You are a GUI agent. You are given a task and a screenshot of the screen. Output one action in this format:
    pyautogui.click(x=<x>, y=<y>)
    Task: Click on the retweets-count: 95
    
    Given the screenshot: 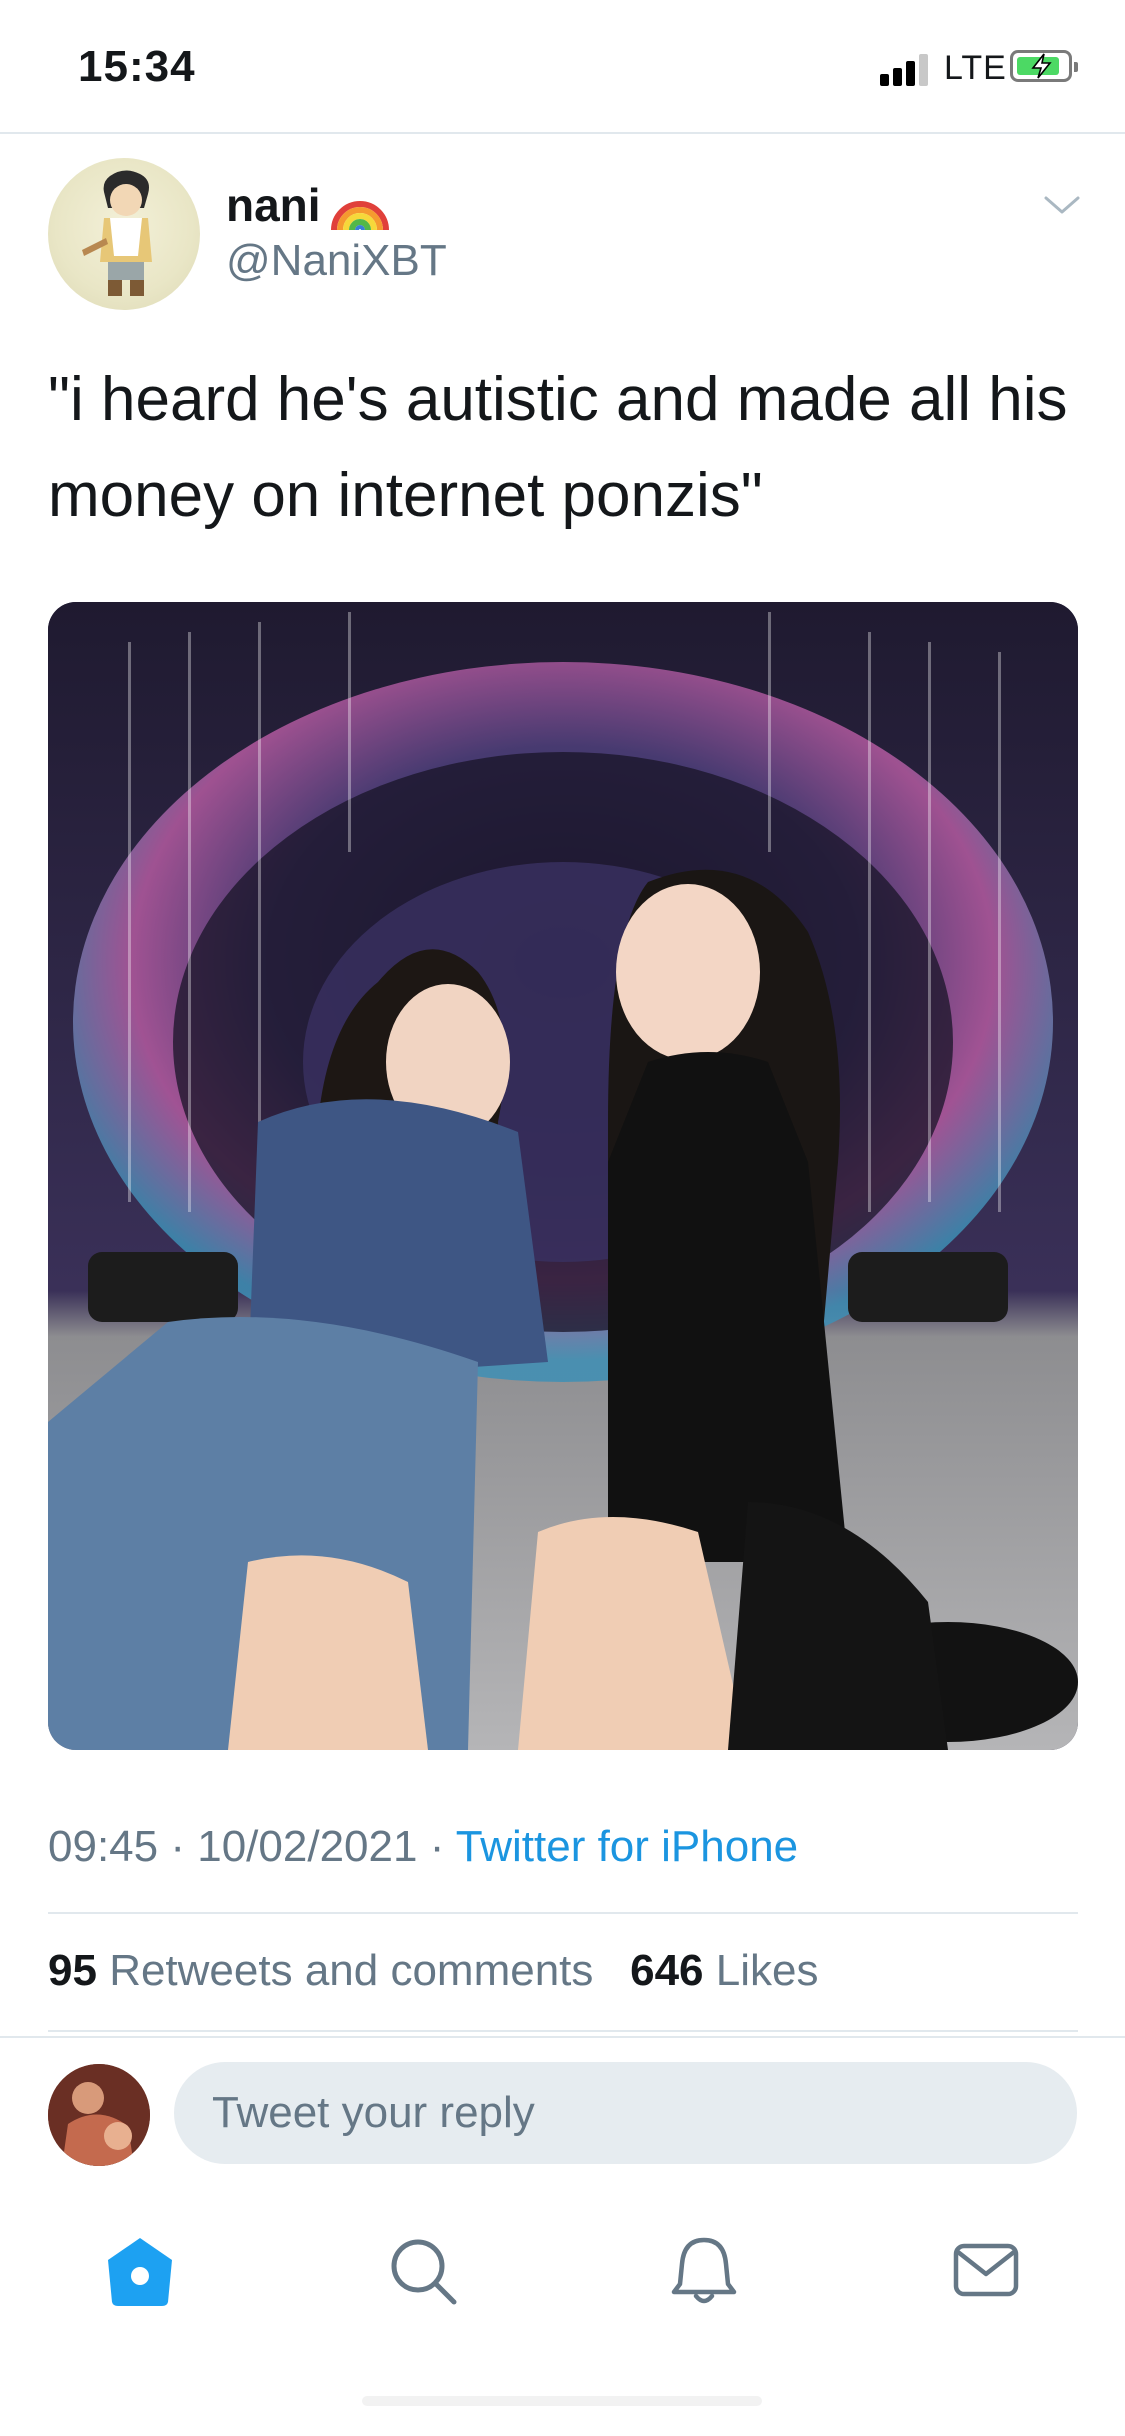 What is the action you would take?
    pyautogui.click(x=72, y=1970)
    